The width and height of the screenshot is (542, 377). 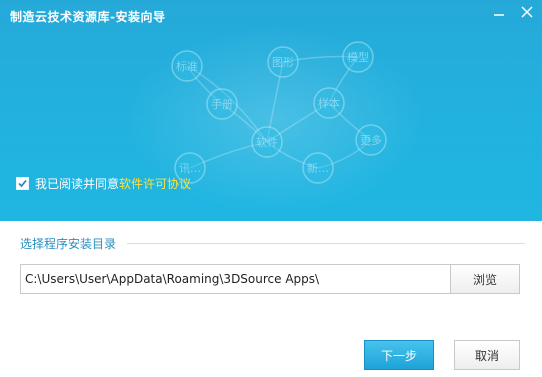 What do you see at coordinates (326, 243) in the screenshot?
I see `section-divider` at bounding box center [326, 243].